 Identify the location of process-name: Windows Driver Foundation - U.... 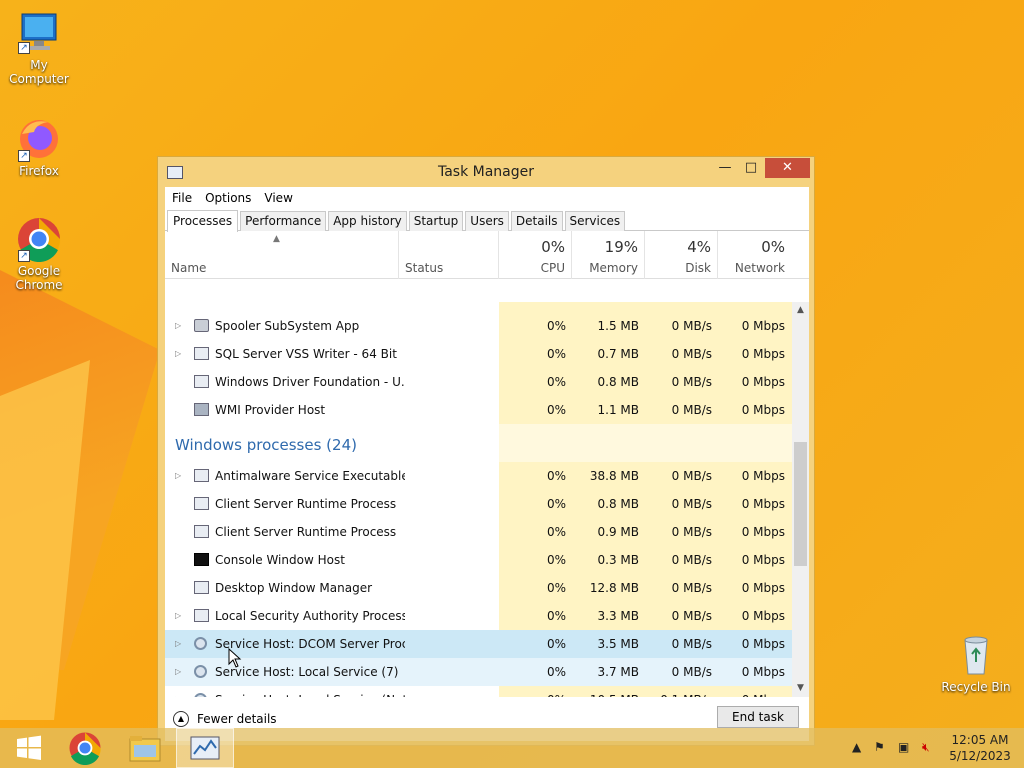
(310, 382).